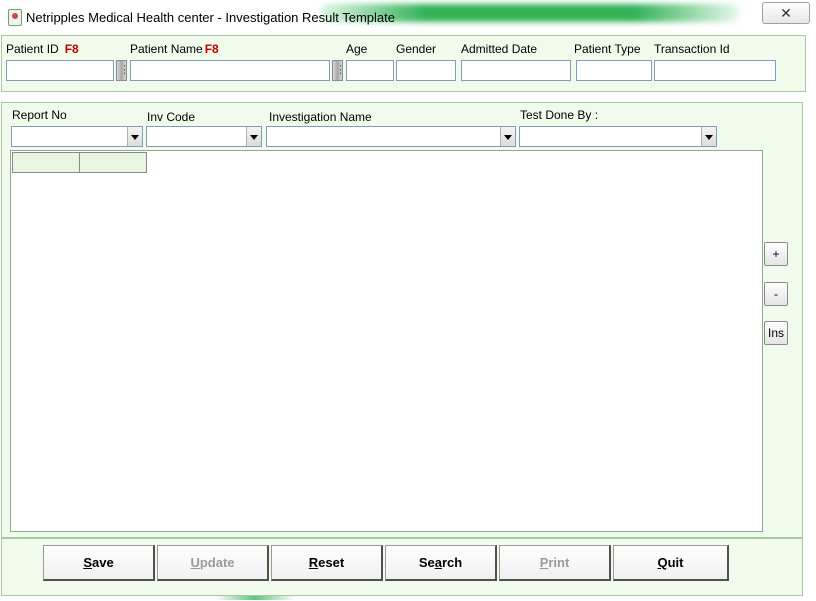 The image size is (816, 601). What do you see at coordinates (15, 17) in the screenshot?
I see `app-icon` at bounding box center [15, 17].